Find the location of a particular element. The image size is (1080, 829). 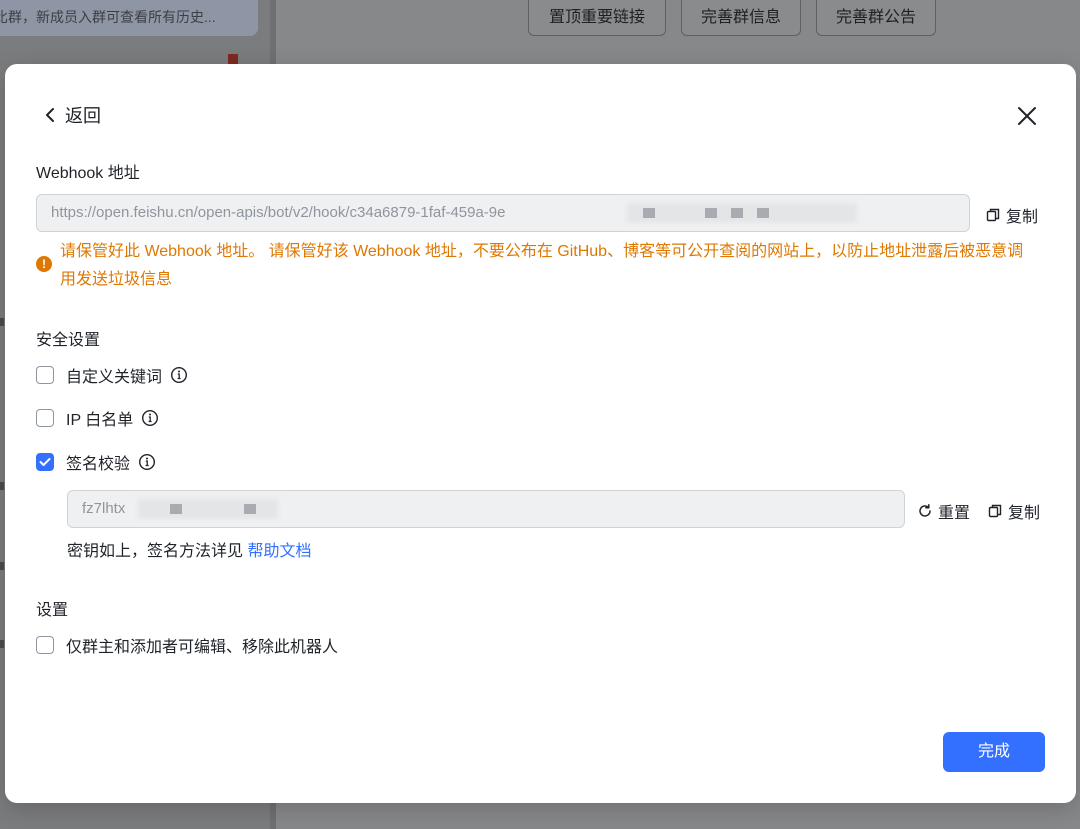

signature-checkbox is located at coordinates (45, 462).